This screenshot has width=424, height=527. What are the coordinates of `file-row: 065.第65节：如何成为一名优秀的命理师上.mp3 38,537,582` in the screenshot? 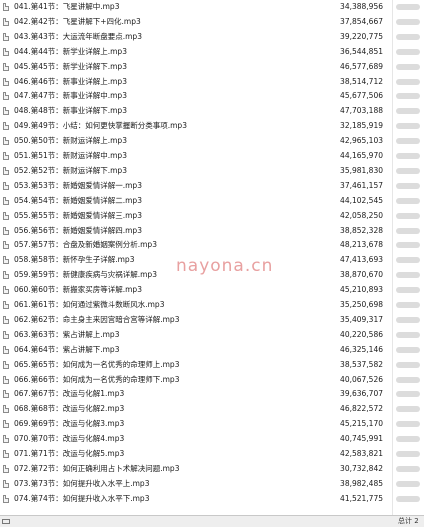 It's located at (212, 365).